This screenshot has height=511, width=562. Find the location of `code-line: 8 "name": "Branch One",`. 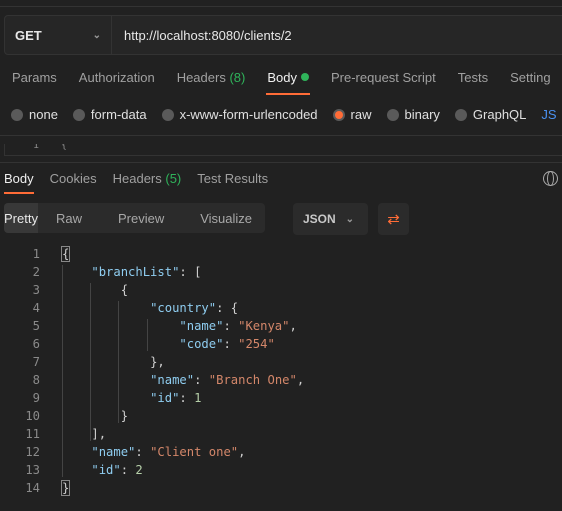

code-line: 8 "name": "Branch One", is located at coordinates (152, 380).